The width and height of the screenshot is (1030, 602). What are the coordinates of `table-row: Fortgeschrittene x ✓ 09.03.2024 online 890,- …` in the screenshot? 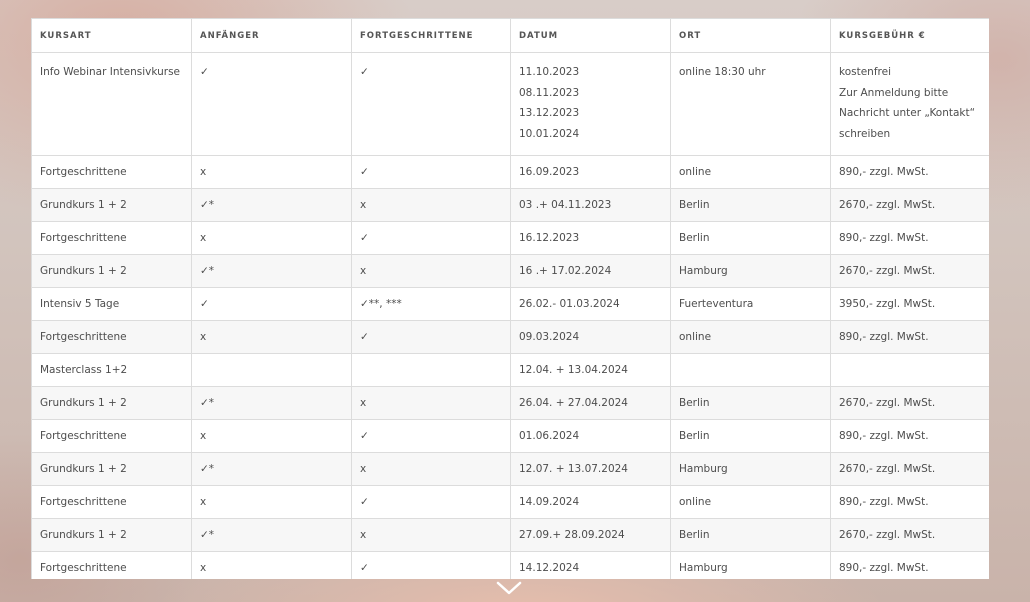 It's located at (510, 337).